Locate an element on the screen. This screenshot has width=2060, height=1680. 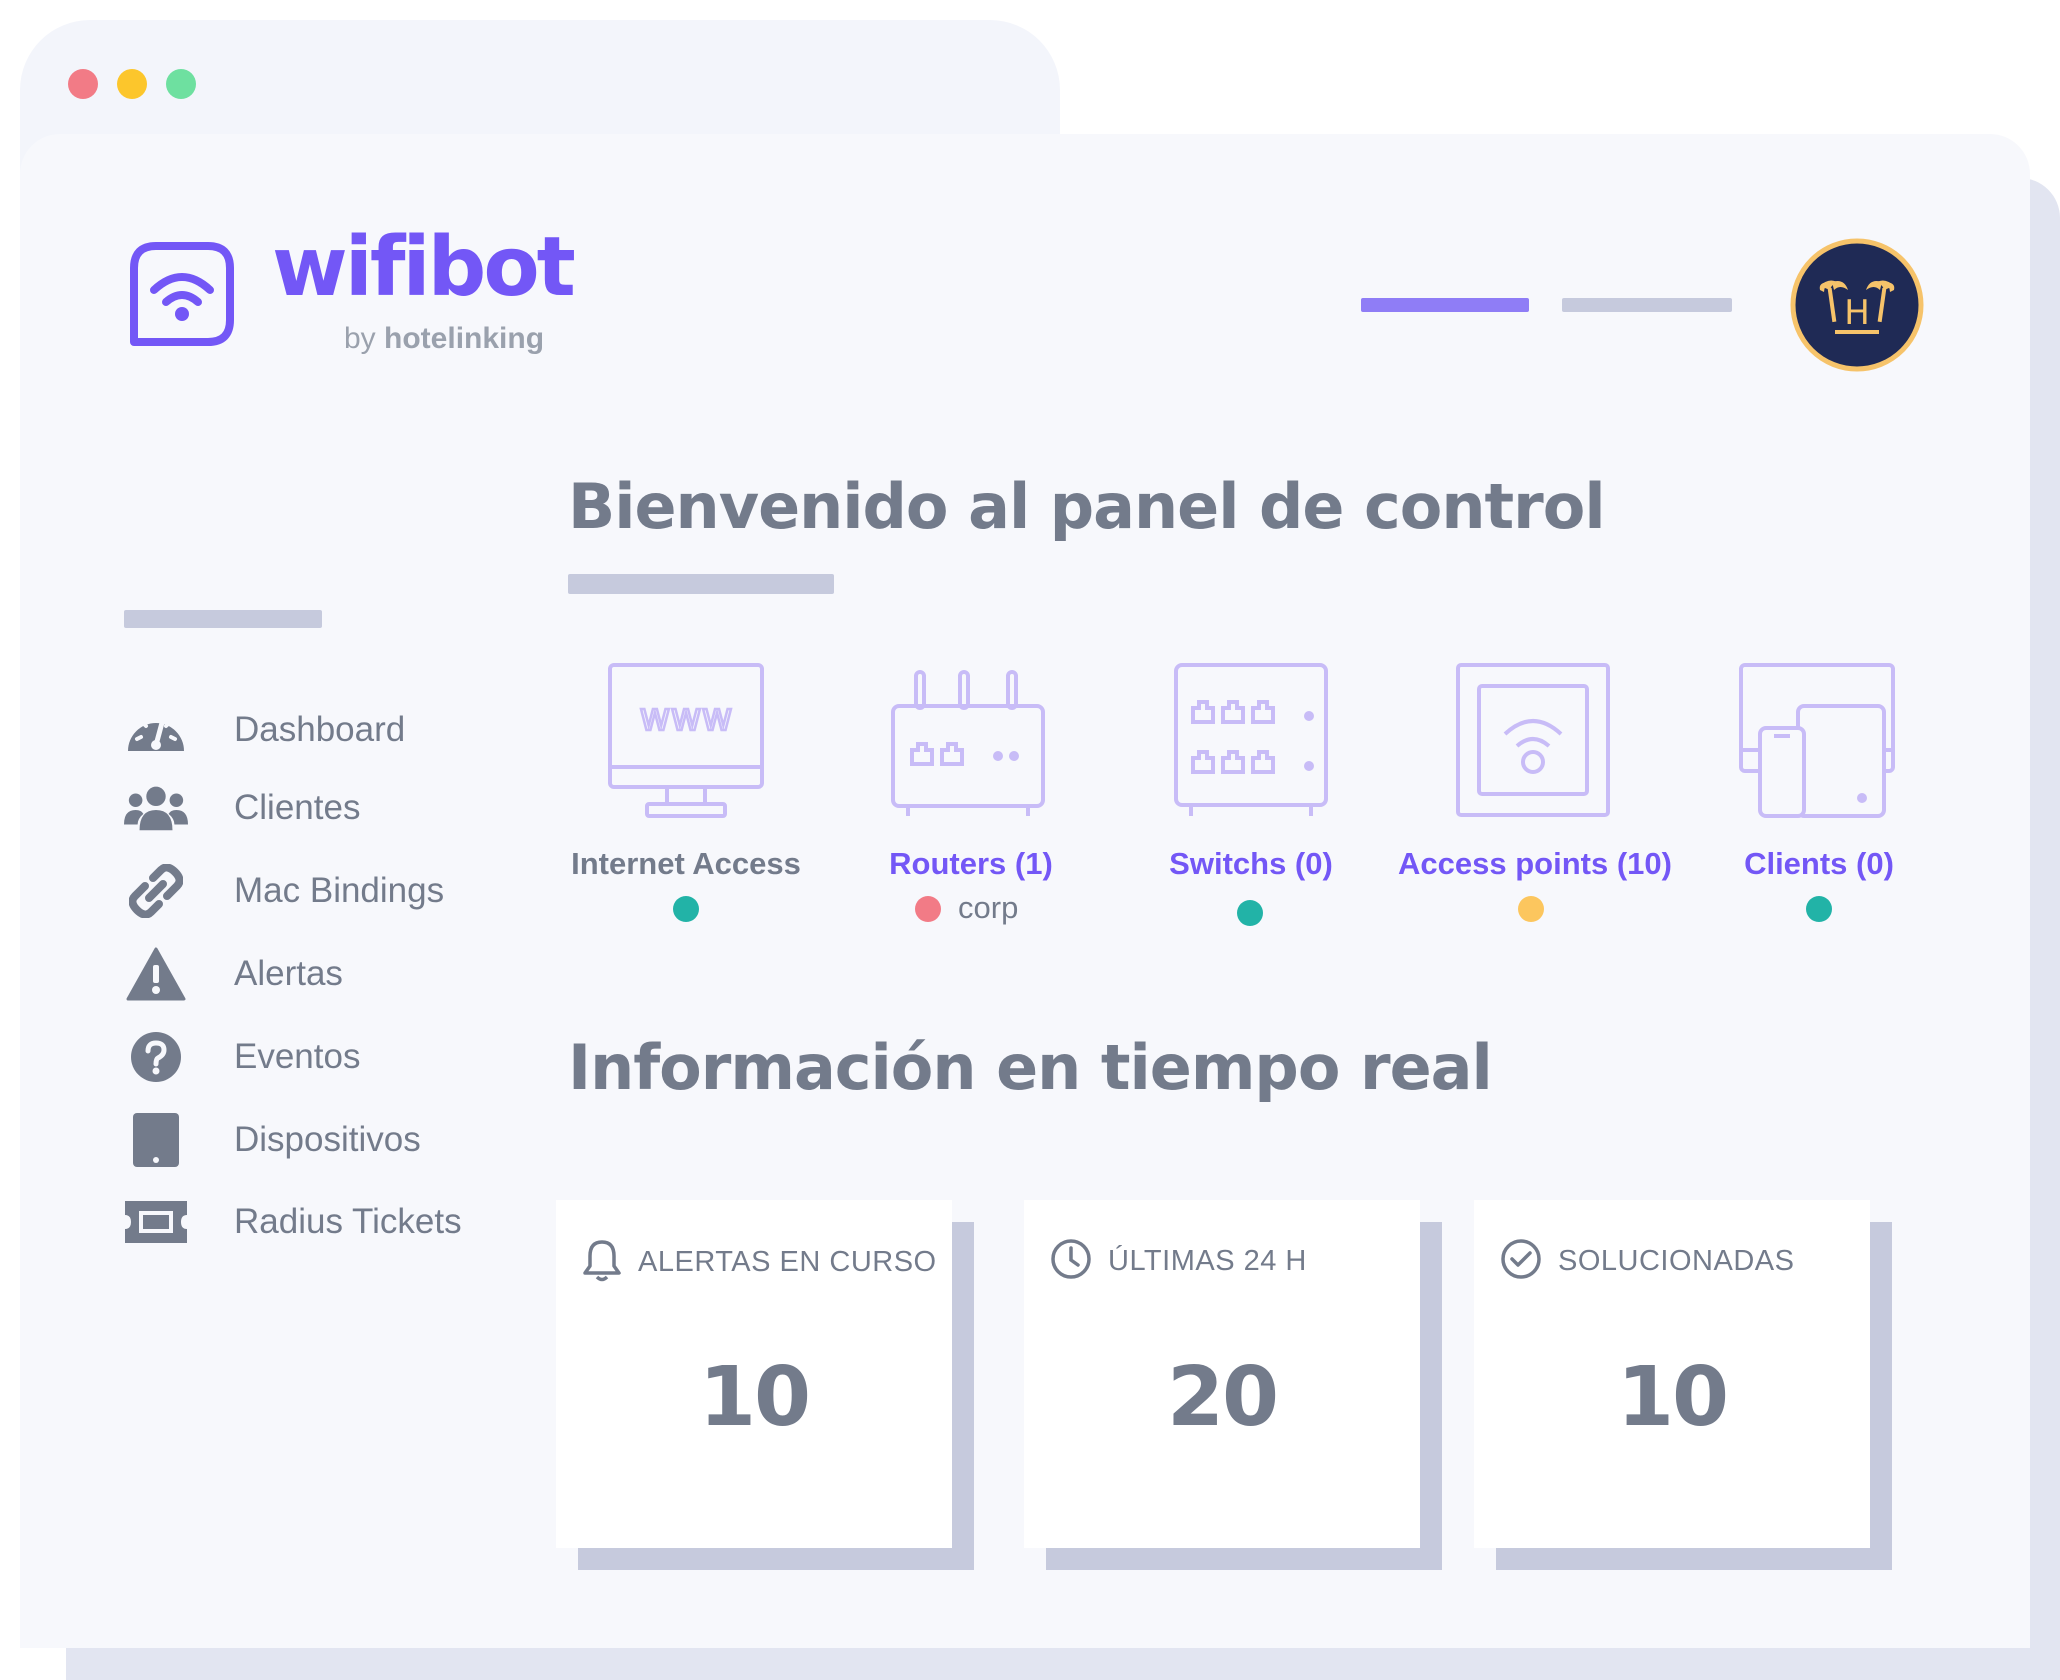
window-close-button is located at coordinates (83, 84).